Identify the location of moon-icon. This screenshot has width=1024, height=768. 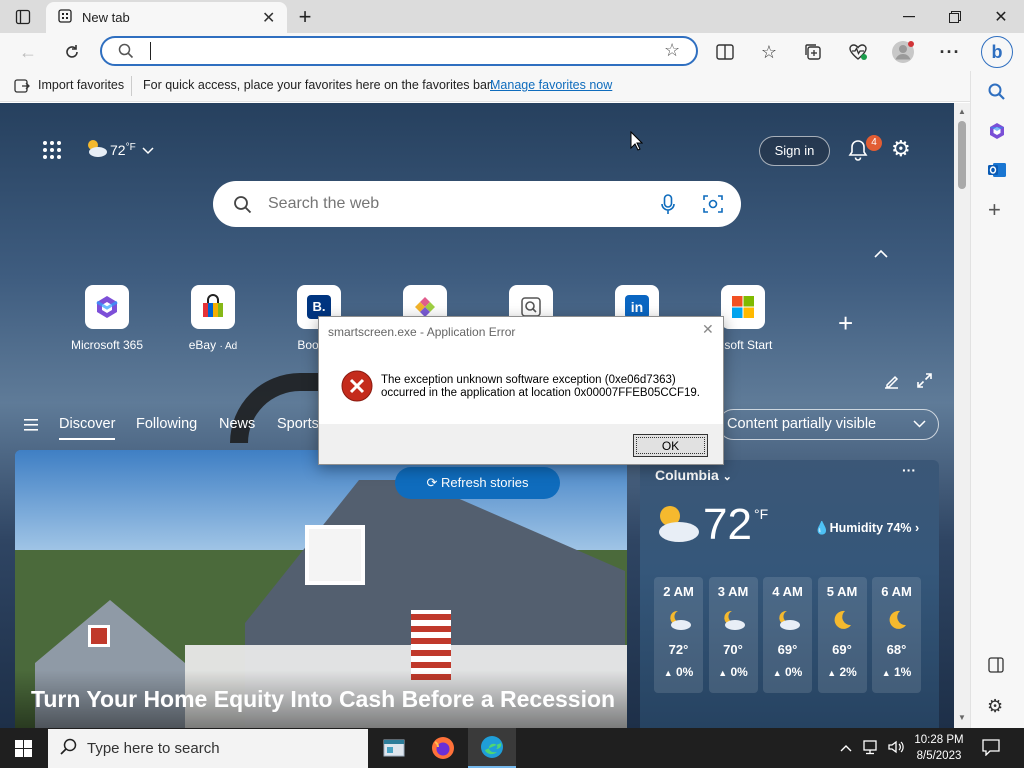
(896, 620).